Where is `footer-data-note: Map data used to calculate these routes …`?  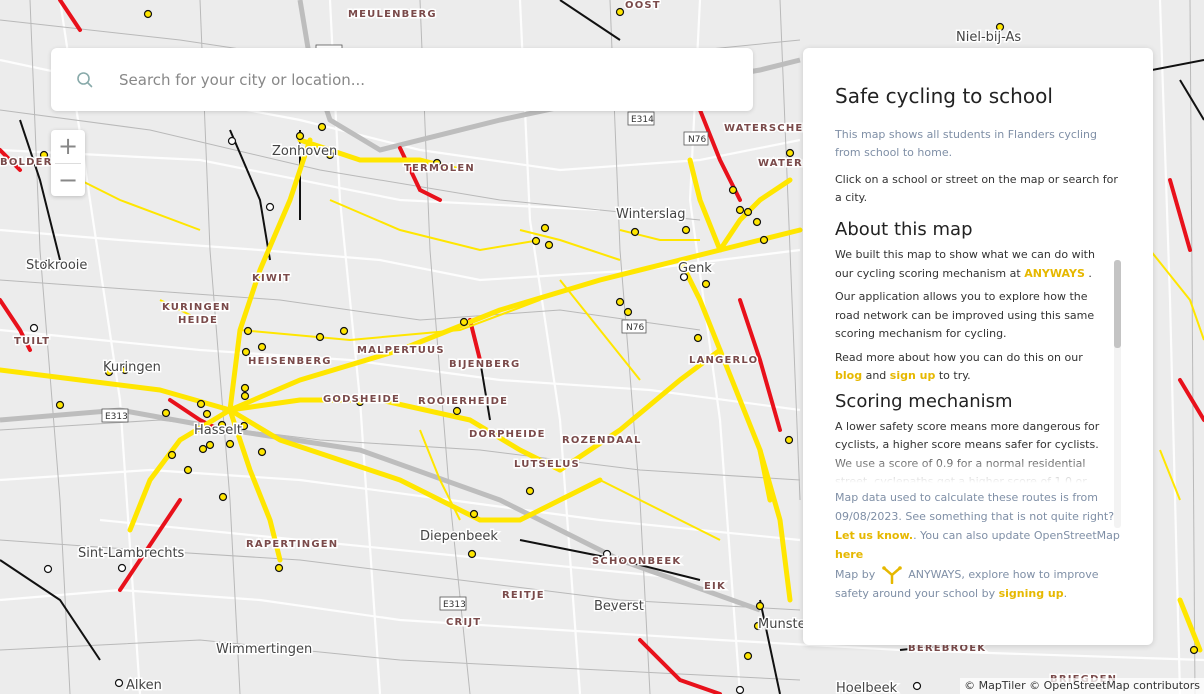
footer-data-note: Map data used to calculate these routes … is located at coordinates (977, 526).